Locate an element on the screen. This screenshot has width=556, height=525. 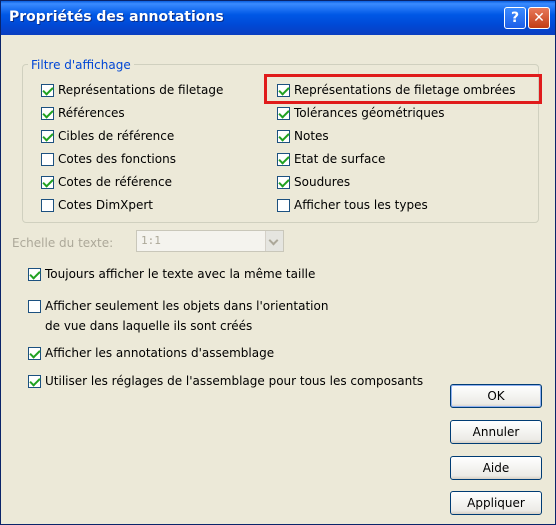
checkbox-show-assembly-annotations: Afficher les annotations d'assemblage is located at coordinates (151, 353).